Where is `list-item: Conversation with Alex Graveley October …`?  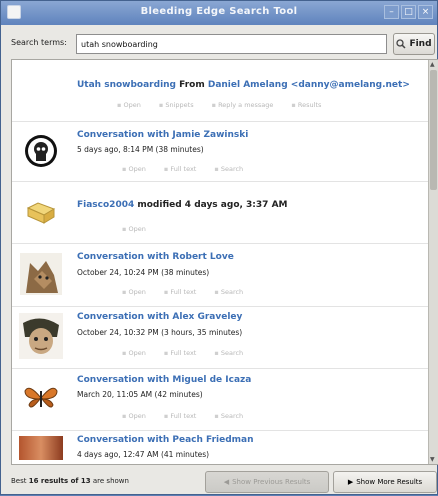 list-item: Conversation with Alex Graveley October … is located at coordinates (220, 338).